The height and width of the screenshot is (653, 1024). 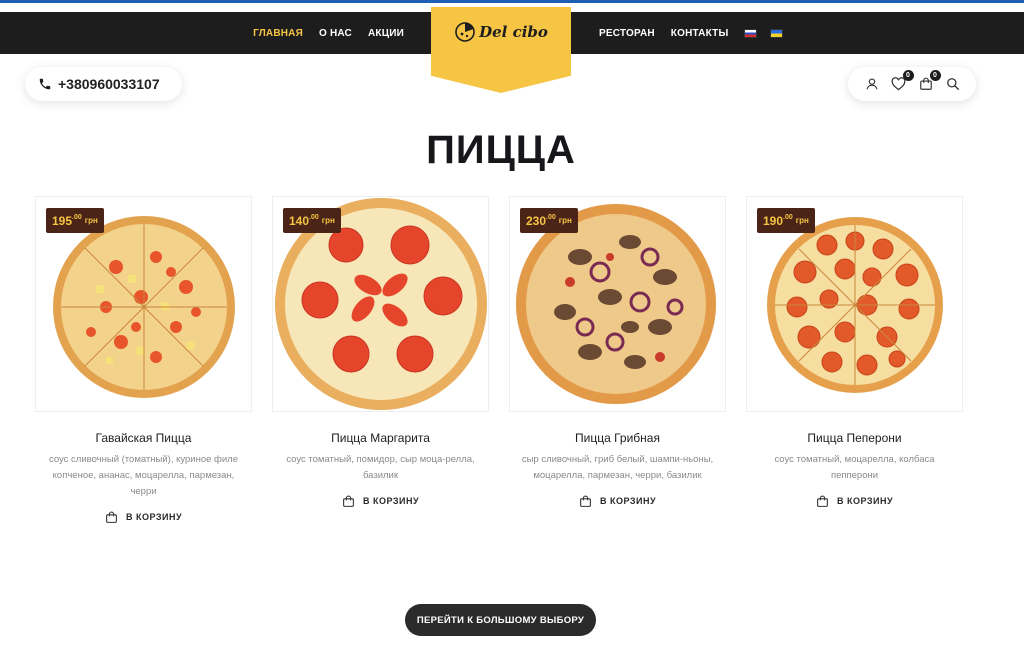 What do you see at coordinates (854, 438) in the screenshot?
I see `product-name: Пицца Пеперони` at bounding box center [854, 438].